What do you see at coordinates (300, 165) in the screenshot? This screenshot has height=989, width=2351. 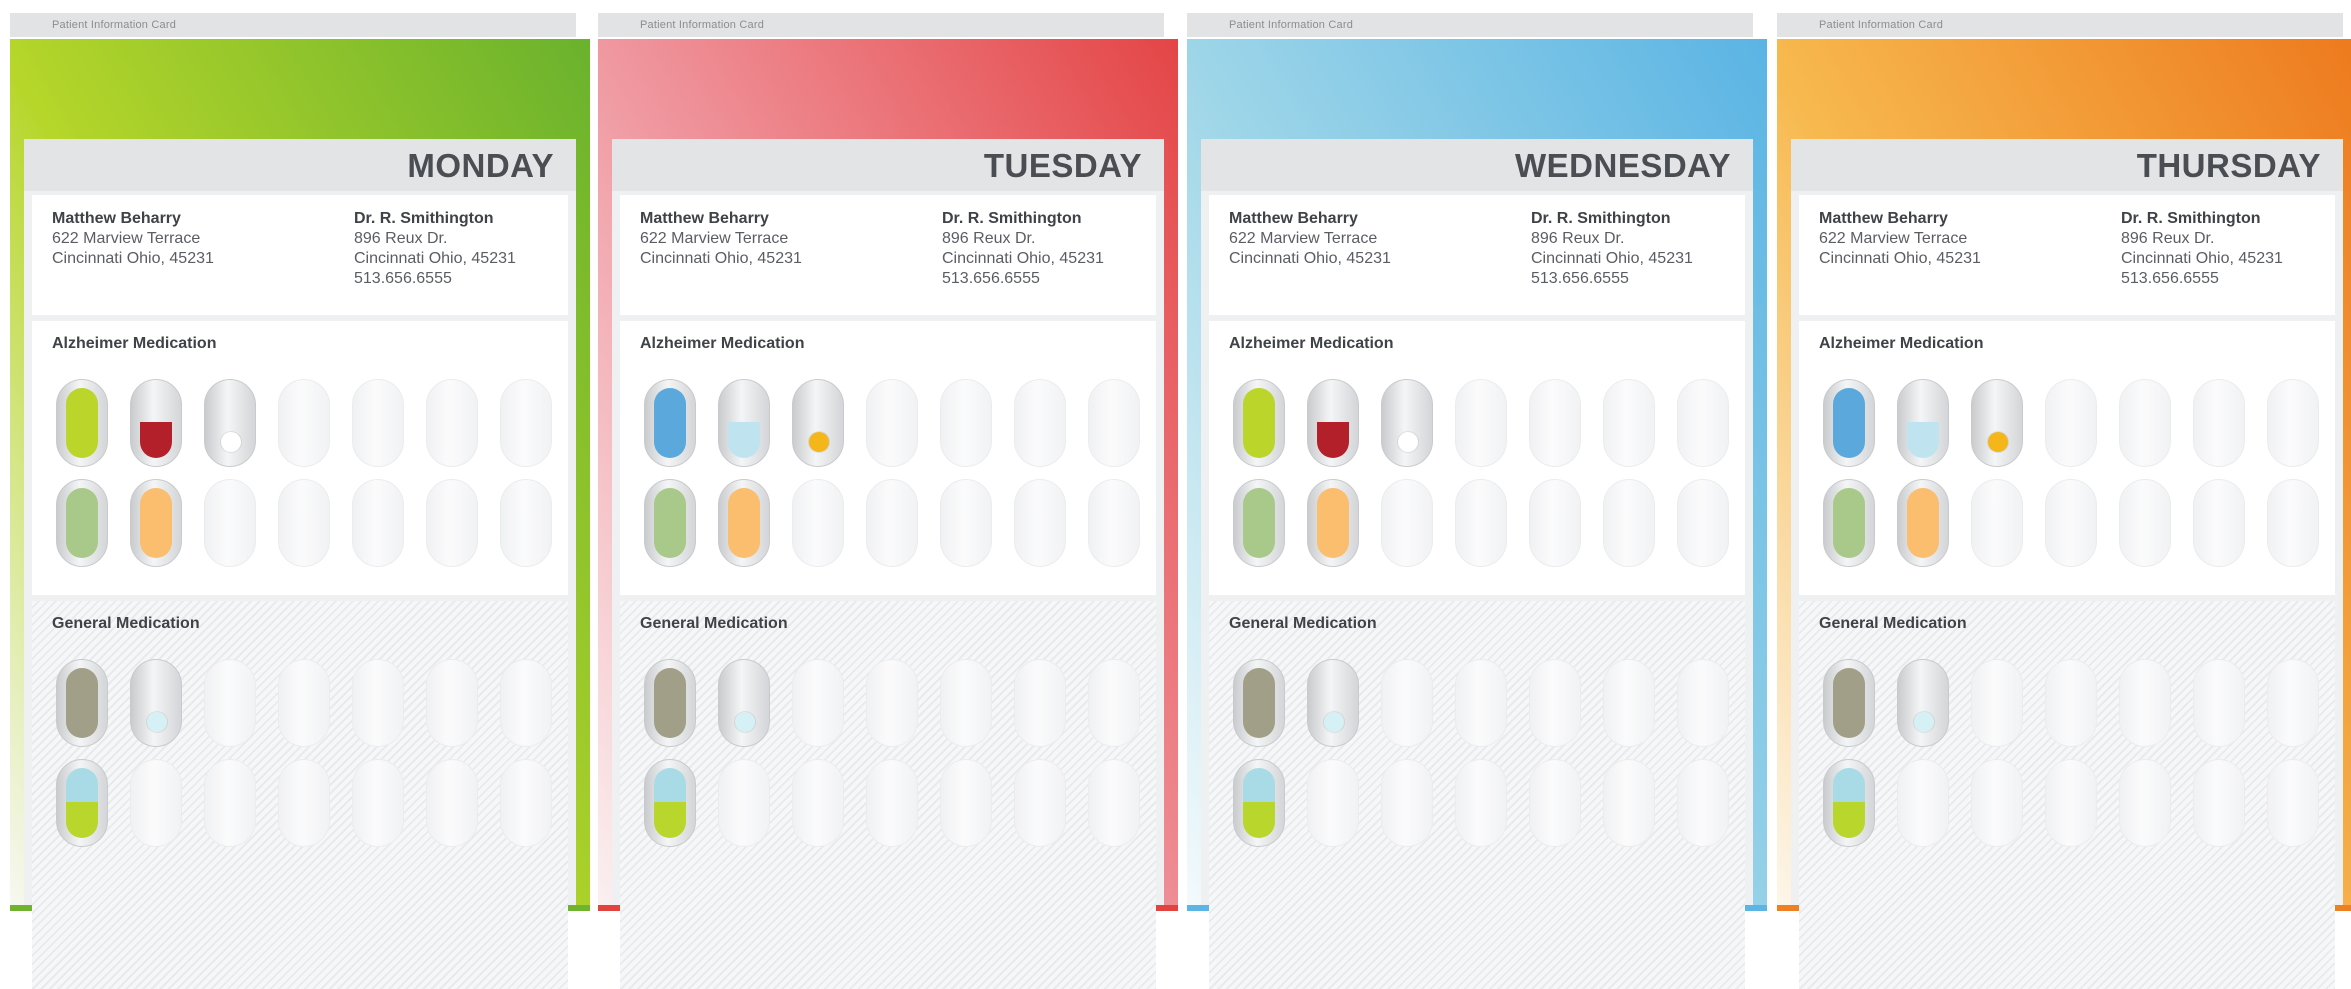 I see `day-header: MONDAY` at bounding box center [300, 165].